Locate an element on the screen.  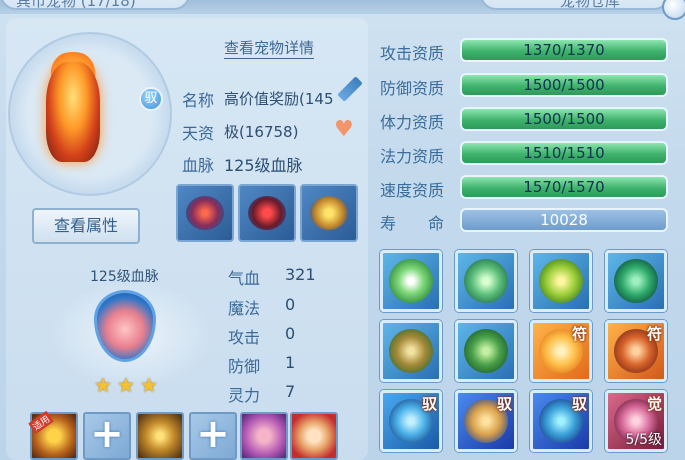
skill-blue-tiger: 驭 is located at coordinates (411, 421).